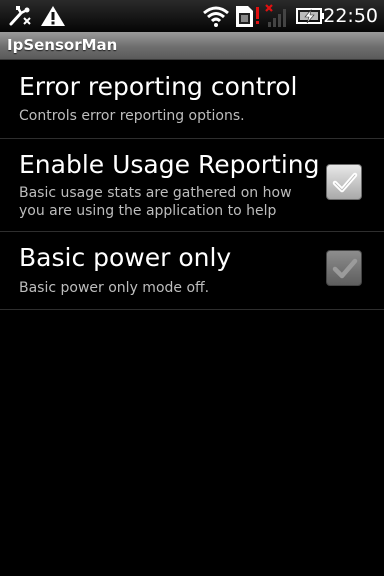 The height and width of the screenshot is (576, 384). I want to click on pref-summary: Basic power only mode off., so click(114, 288).